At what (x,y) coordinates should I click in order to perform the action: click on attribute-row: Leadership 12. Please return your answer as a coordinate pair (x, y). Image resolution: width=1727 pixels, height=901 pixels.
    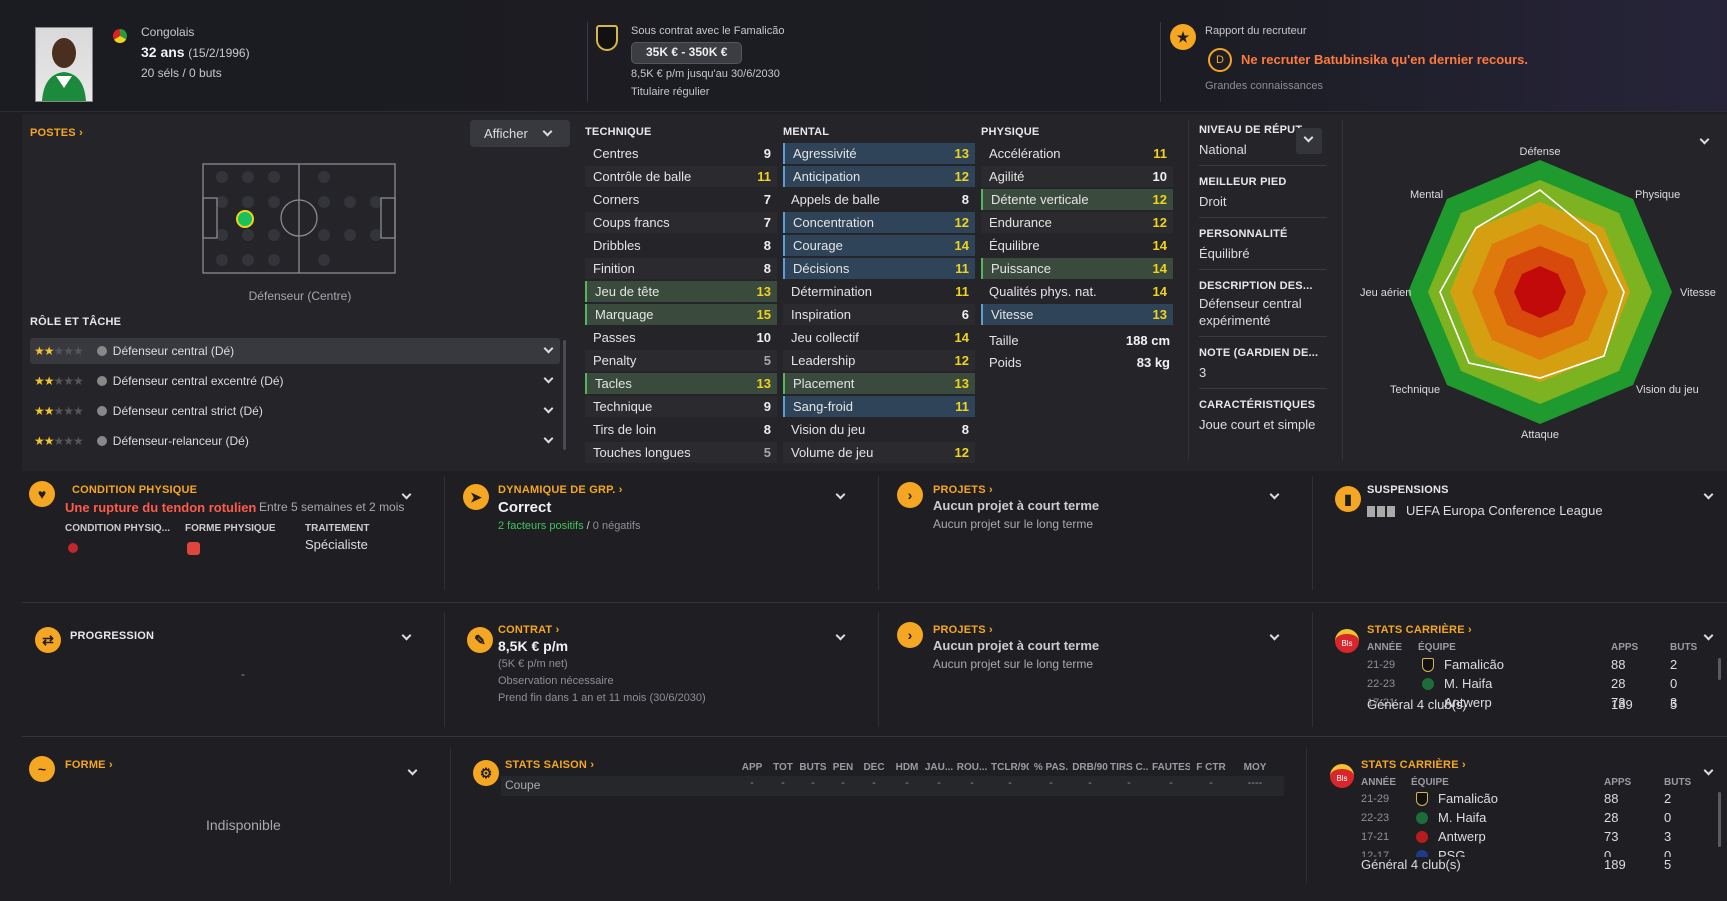
    Looking at the image, I should click on (879, 360).